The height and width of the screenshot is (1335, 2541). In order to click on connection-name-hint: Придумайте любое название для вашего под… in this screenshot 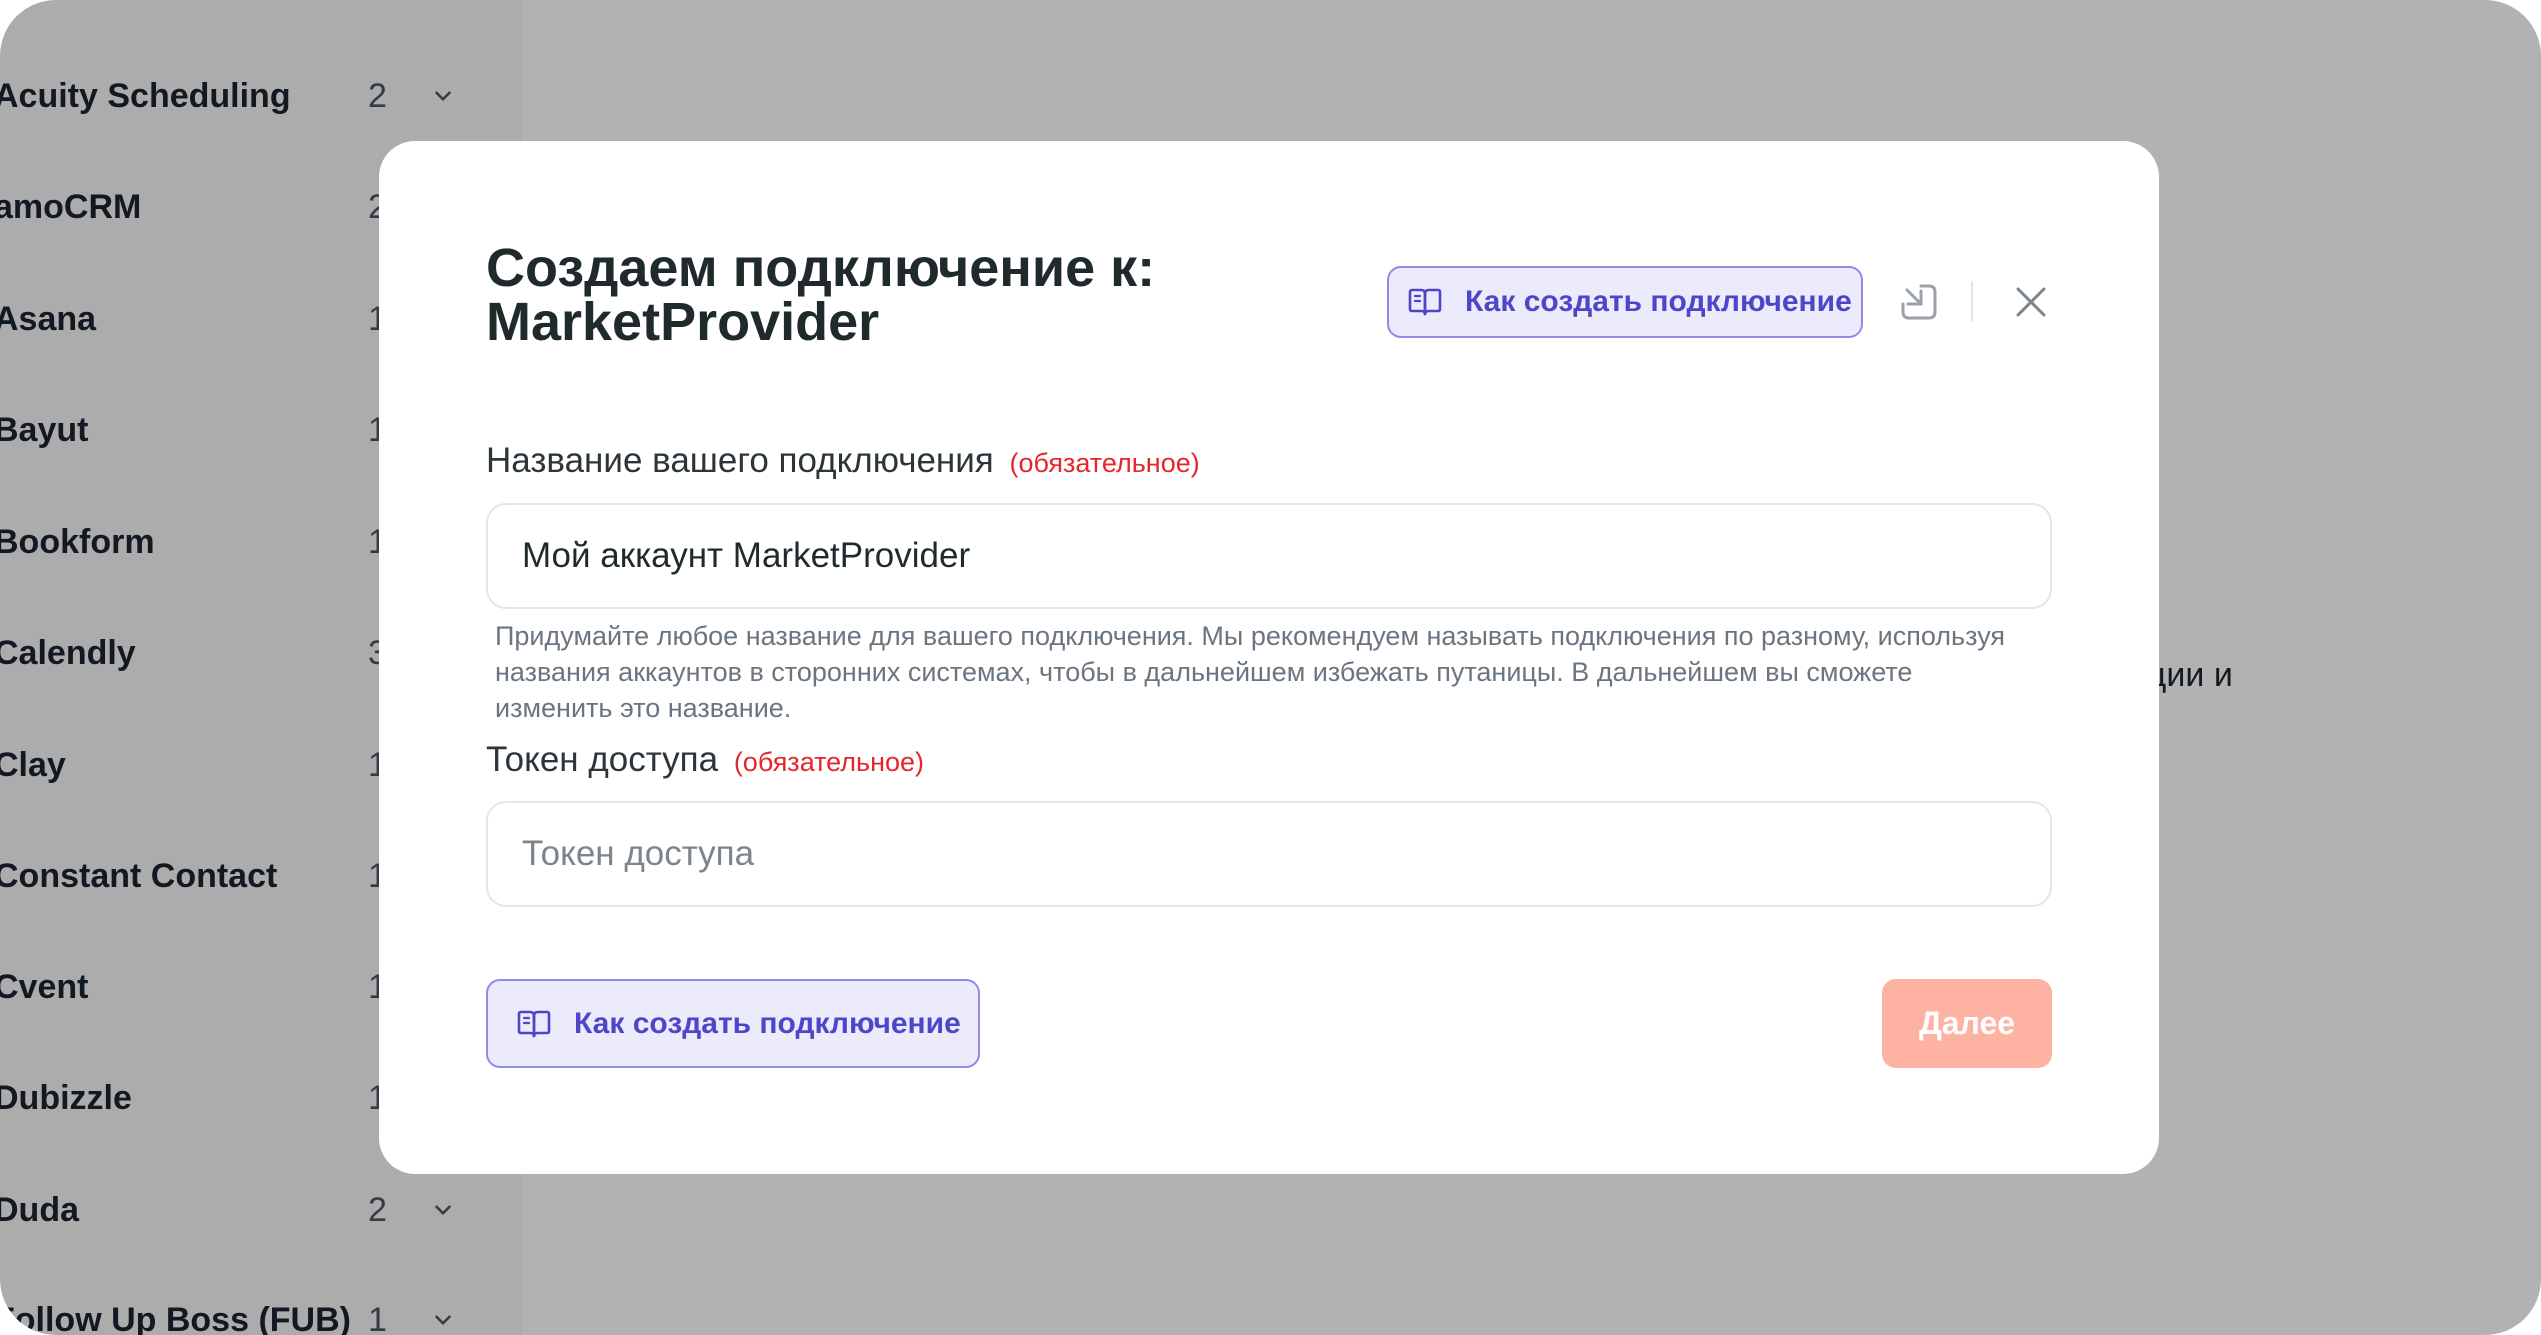, I will do `click(1250, 672)`.